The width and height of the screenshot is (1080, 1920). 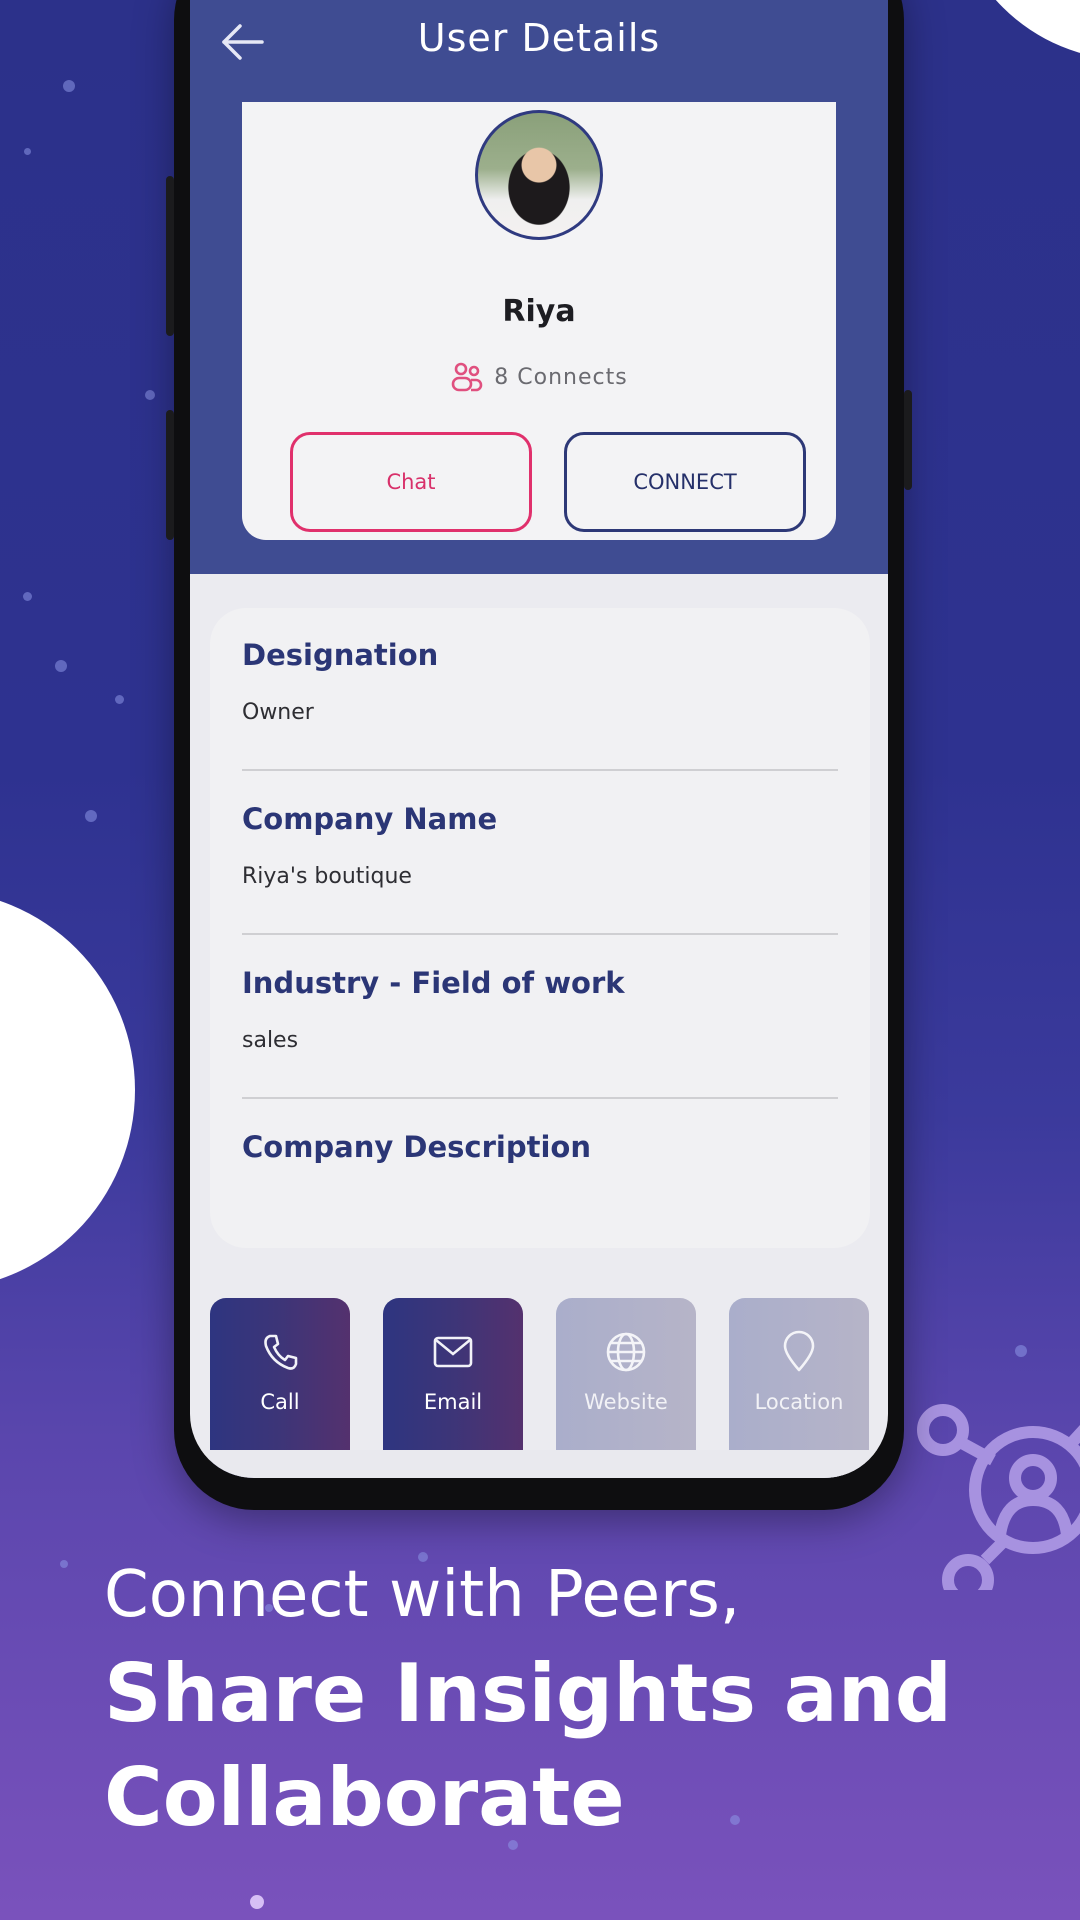 What do you see at coordinates (539, 38) in the screenshot?
I see `page-title: User Details` at bounding box center [539, 38].